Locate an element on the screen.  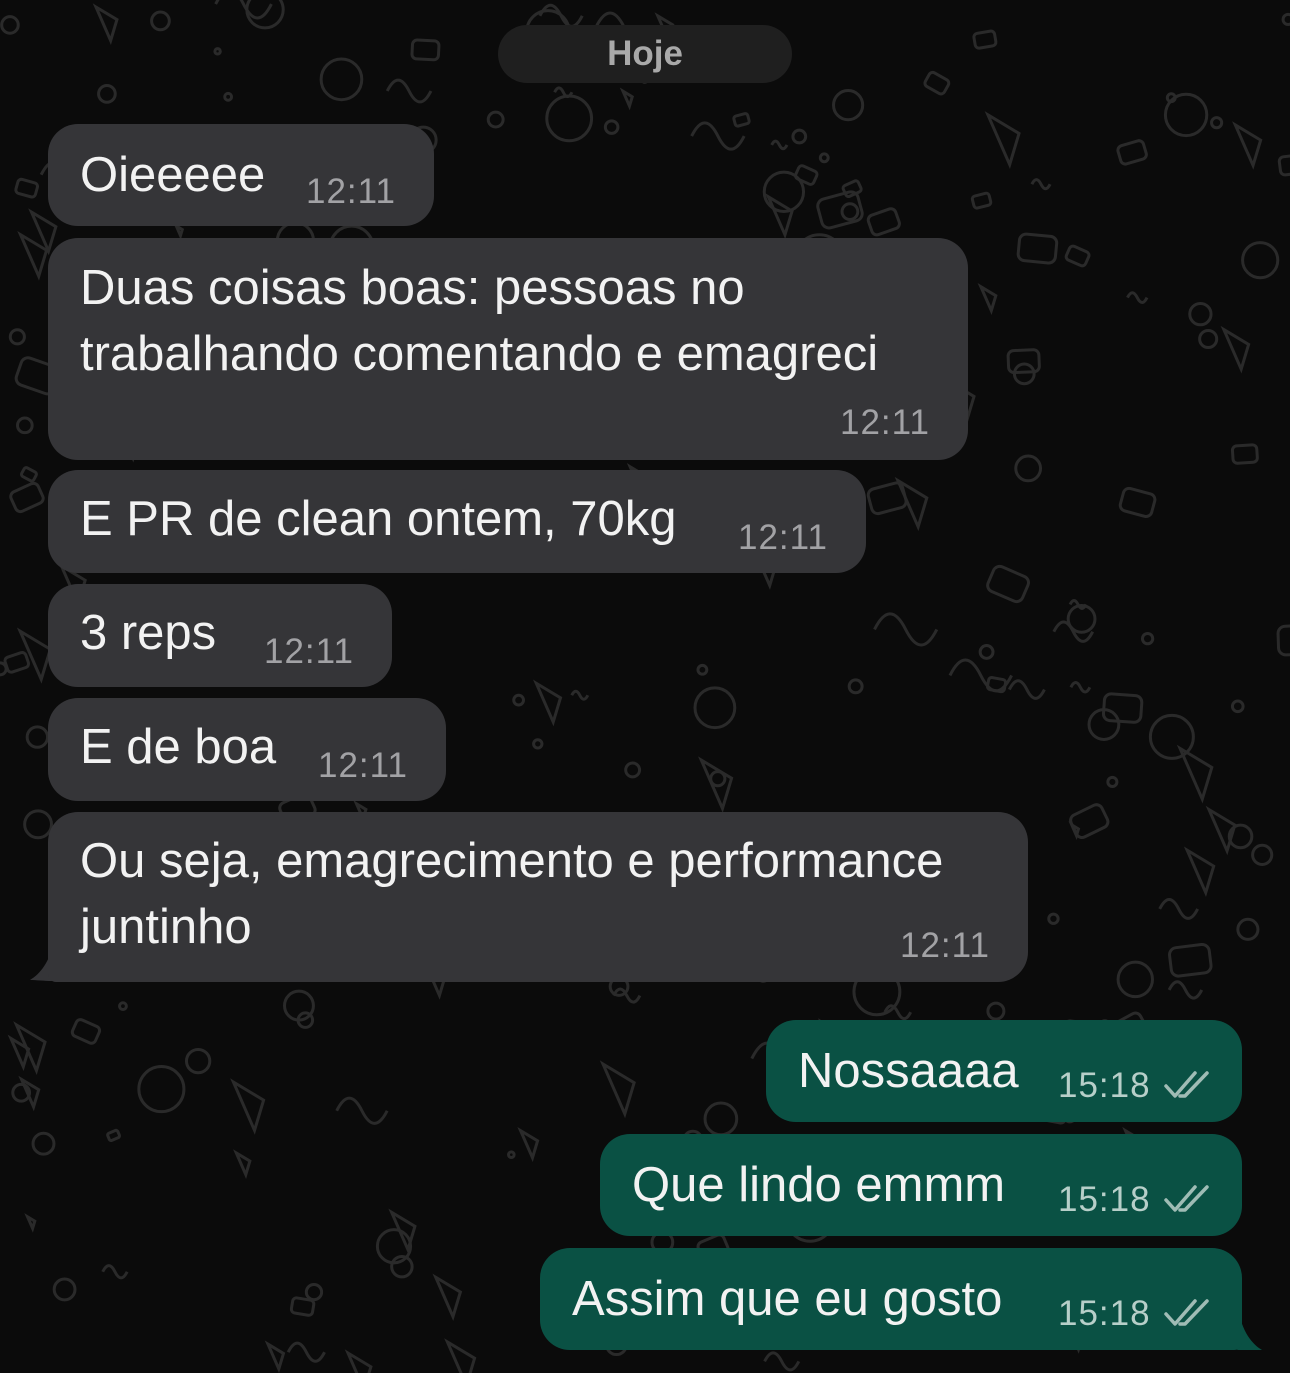
incoming-message: Oieeeee 12:11 is located at coordinates (241, 175).